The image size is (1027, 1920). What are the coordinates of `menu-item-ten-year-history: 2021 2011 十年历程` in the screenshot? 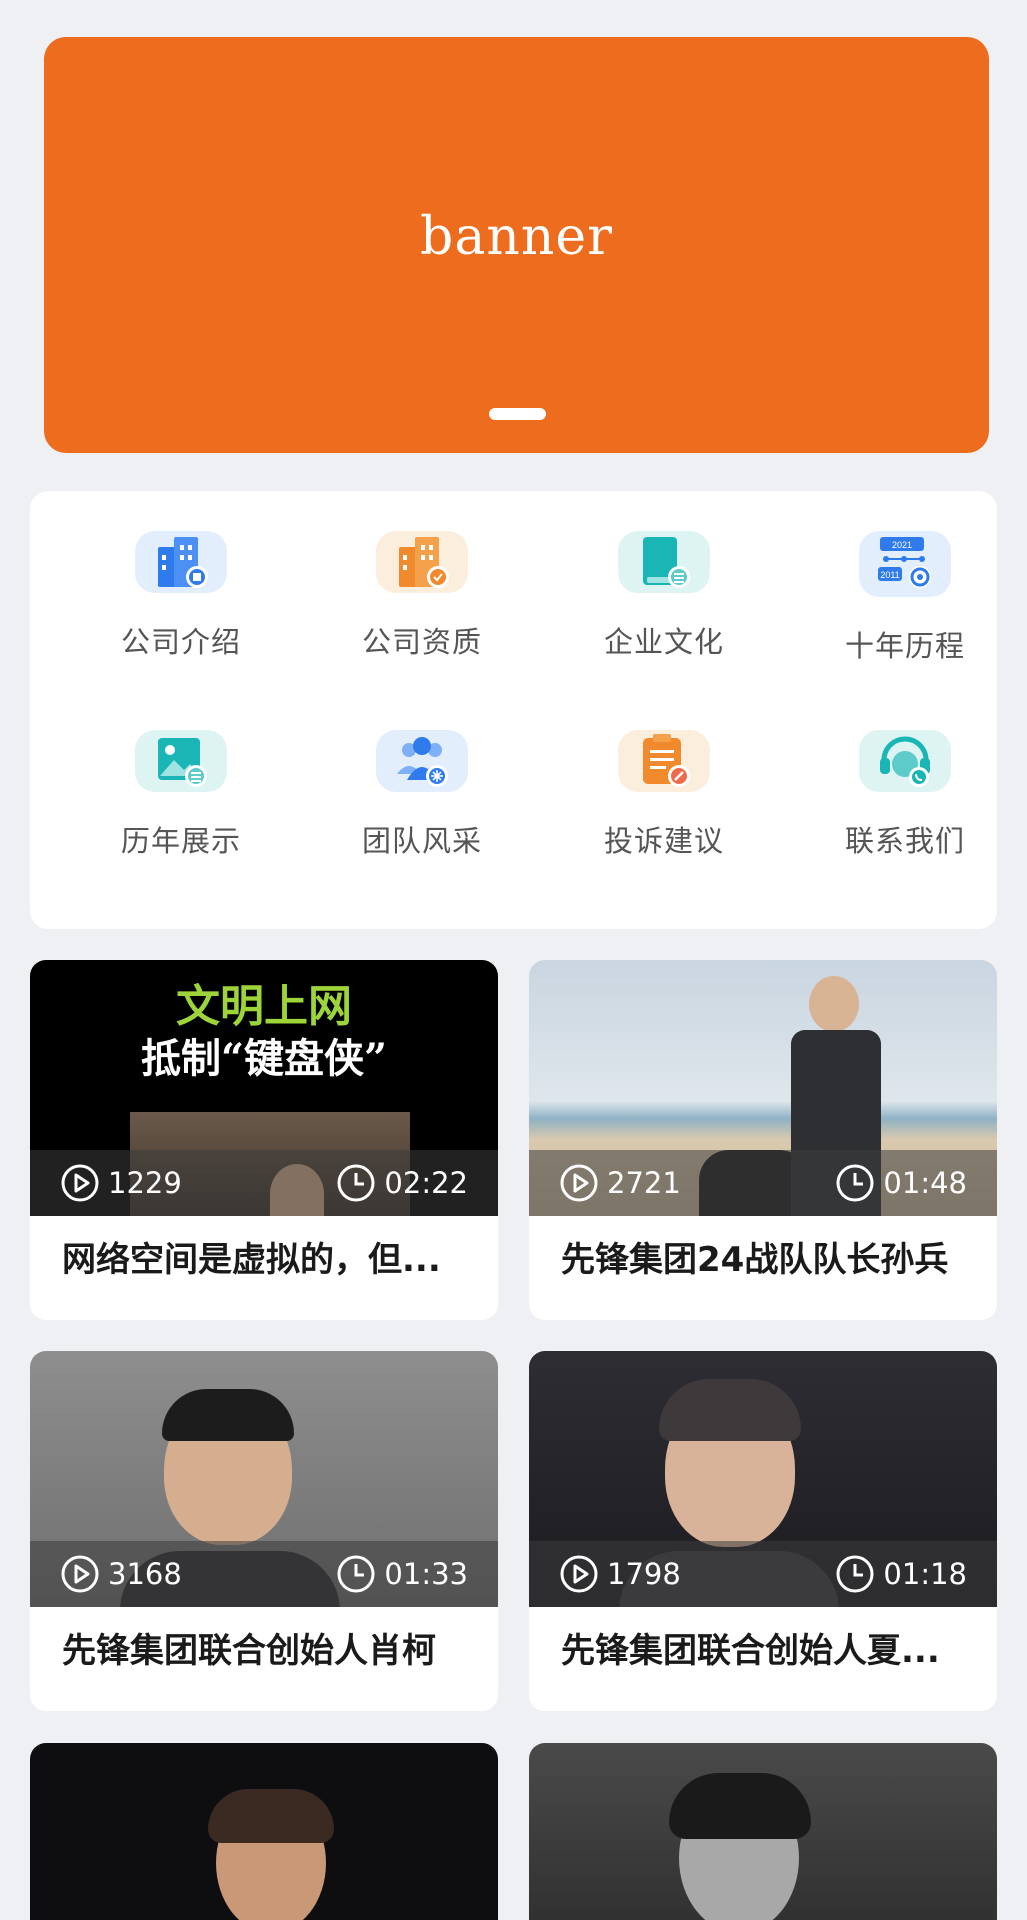 It's located at (905, 577).